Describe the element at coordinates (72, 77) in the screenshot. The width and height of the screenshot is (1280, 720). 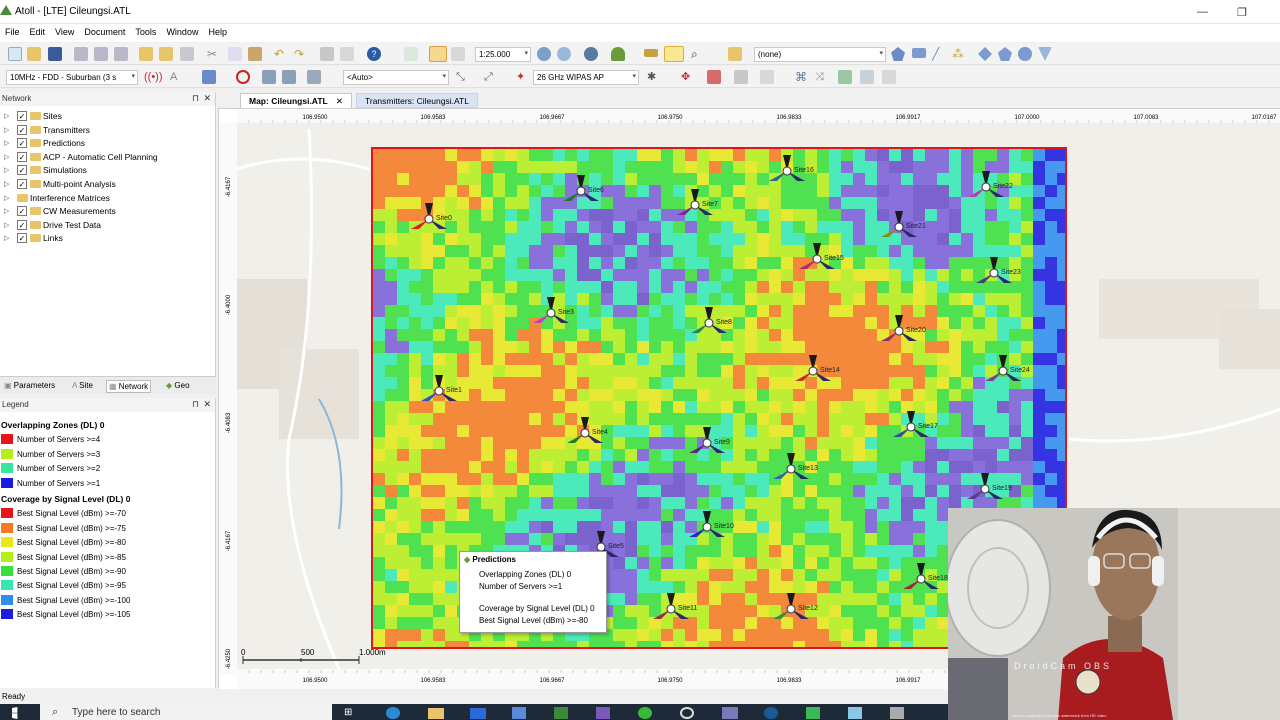
I see `carrier-combo: 10MHz - FDD - Suburban (3 s ▾` at that location.